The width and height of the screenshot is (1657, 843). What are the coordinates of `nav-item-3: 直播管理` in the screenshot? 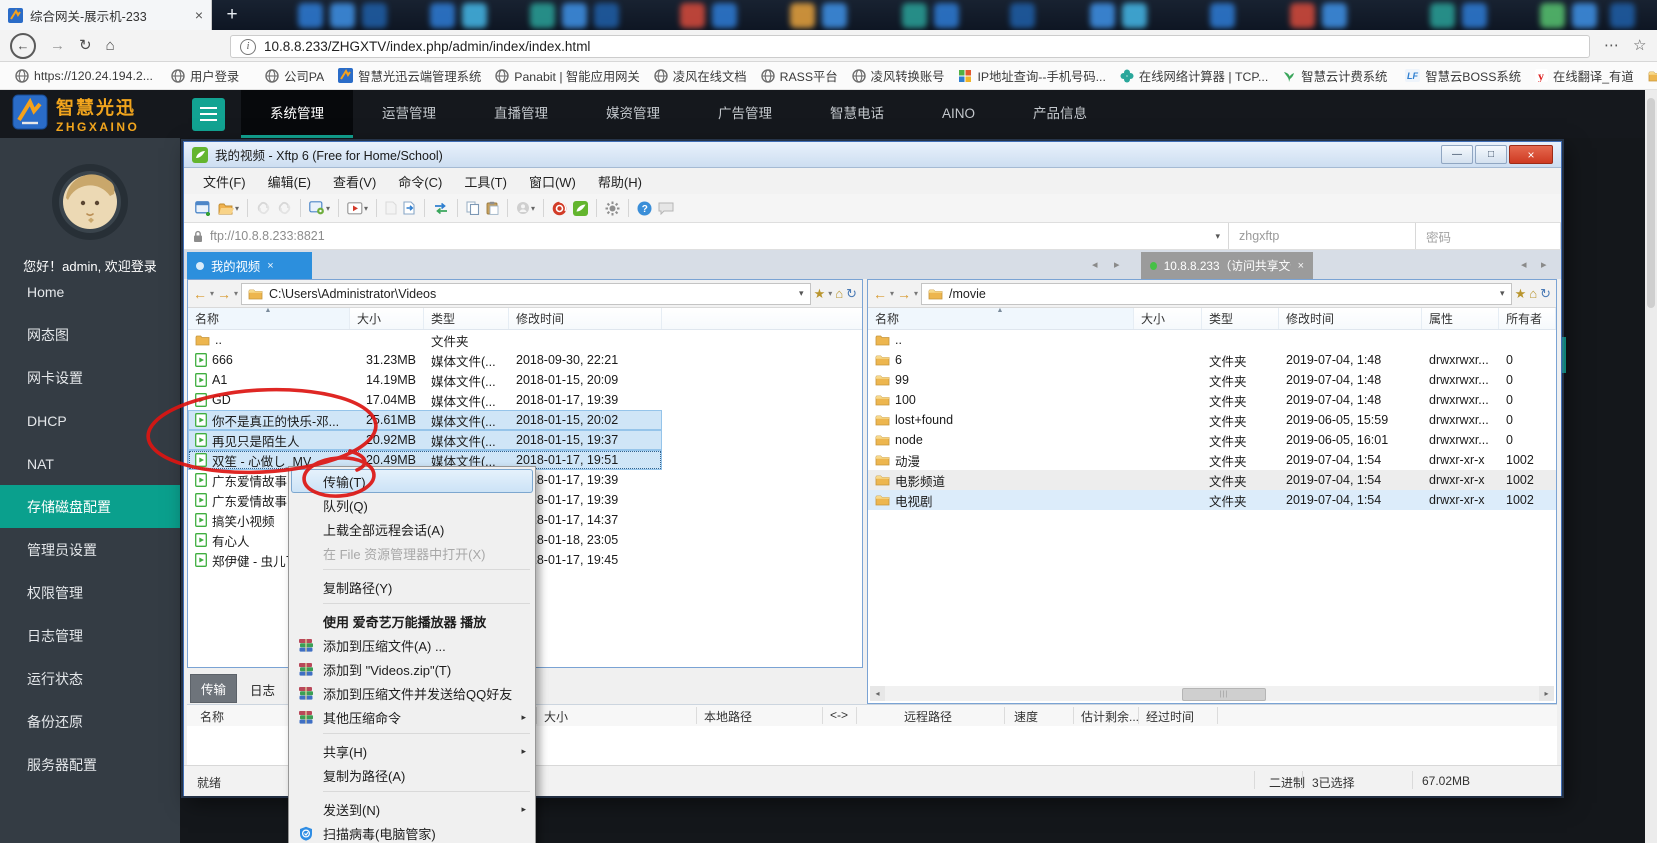 It's located at (521, 114).